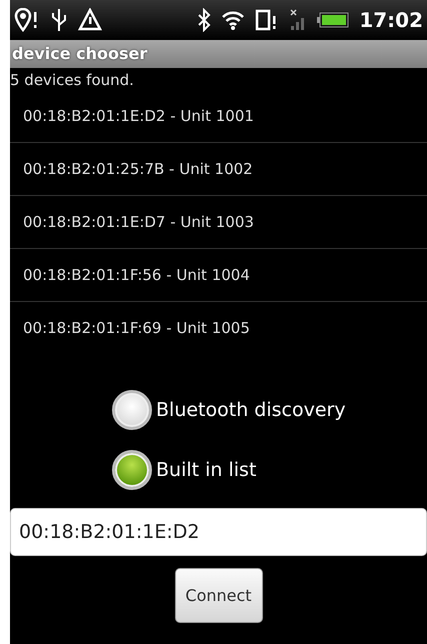 The height and width of the screenshot is (644, 427). Describe the element at coordinates (90, 20) in the screenshot. I see `warning-icon` at that location.